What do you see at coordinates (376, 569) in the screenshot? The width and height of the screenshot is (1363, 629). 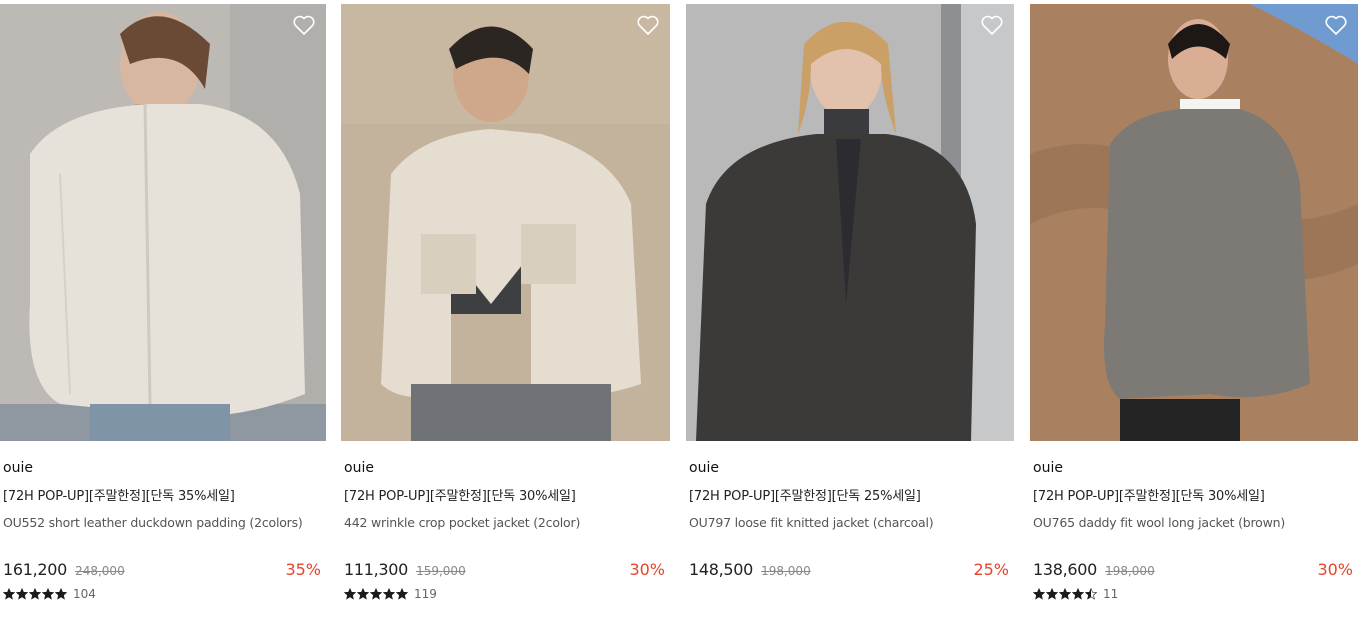 I see `sale-price: 111,300` at bounding box center [376, 569].